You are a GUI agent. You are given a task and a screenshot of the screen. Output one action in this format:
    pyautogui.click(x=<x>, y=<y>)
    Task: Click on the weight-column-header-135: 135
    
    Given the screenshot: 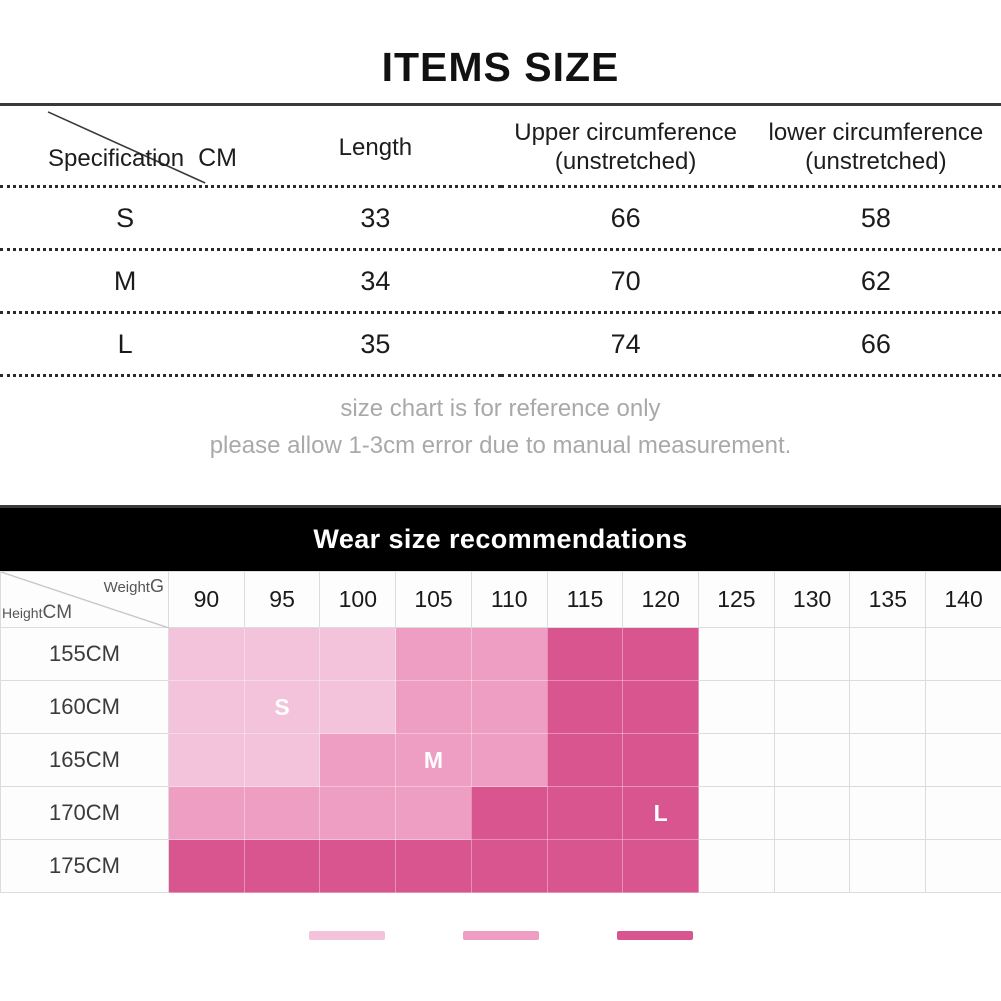 What is the action you would take?
    pyautogui.click(x=888, y=599)
    